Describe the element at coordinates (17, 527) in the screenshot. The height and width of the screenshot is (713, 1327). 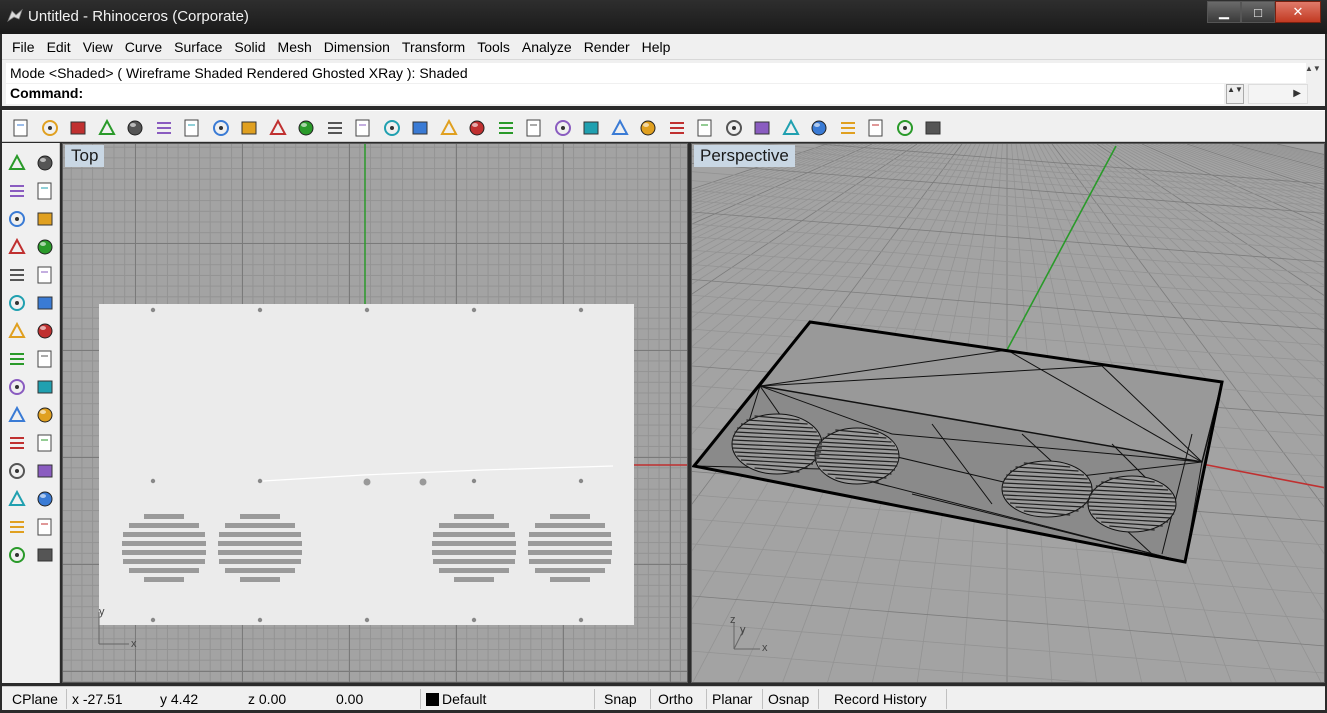
I see `array-icon` at that location.